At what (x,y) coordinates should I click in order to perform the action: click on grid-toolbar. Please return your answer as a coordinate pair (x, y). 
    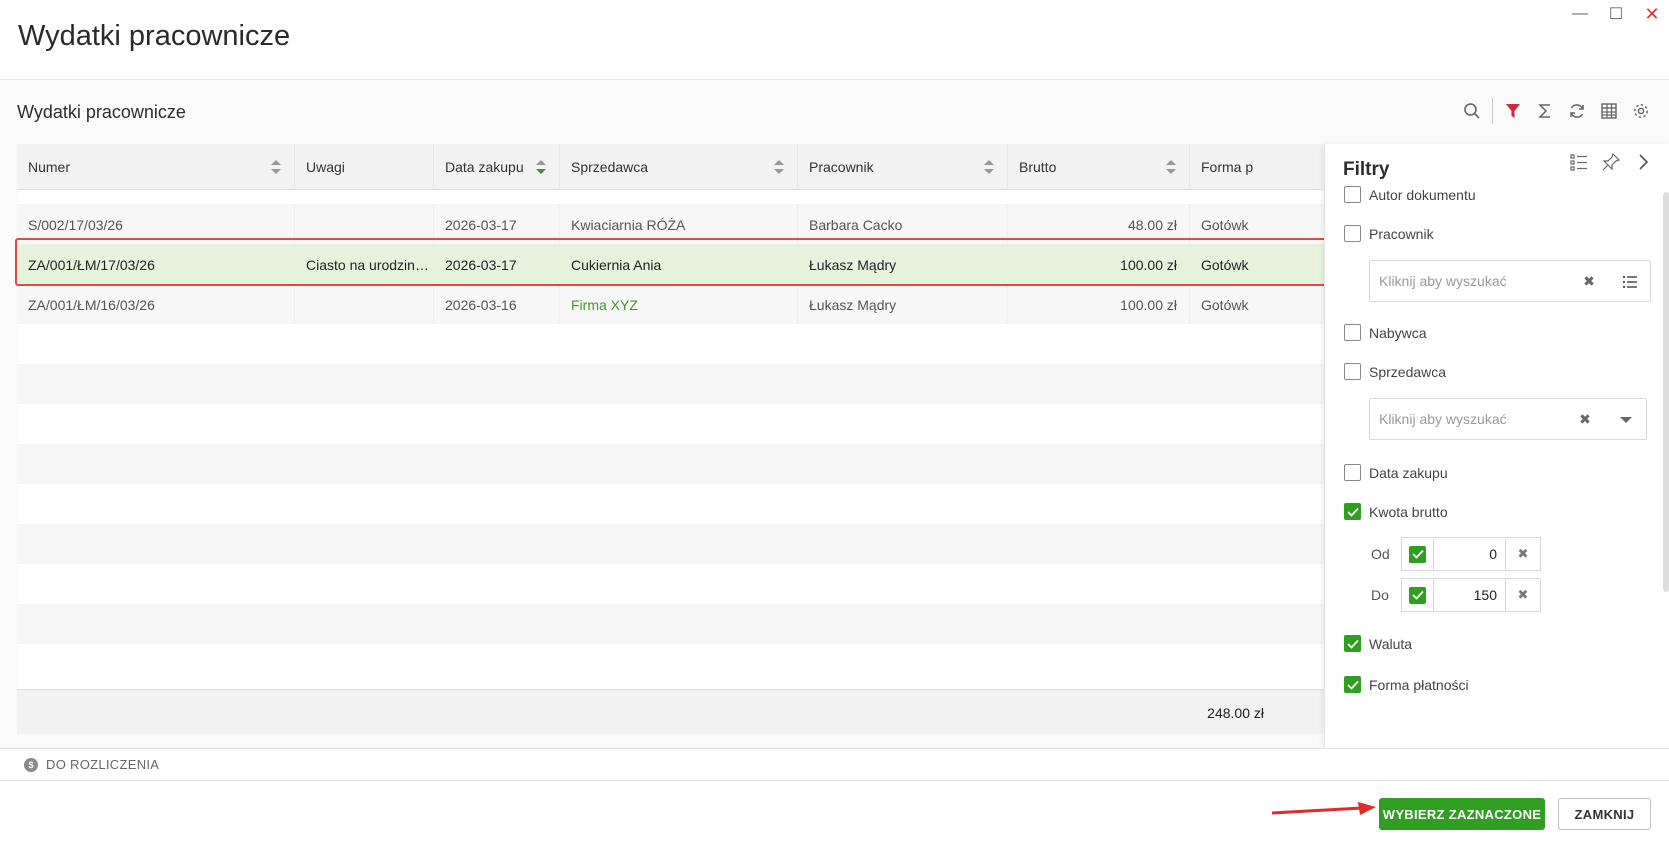
    Looking at the image, I should click on (1556, 111).